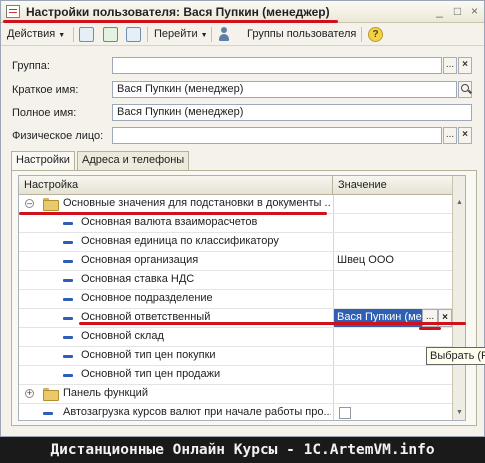  Describe the element at coordinates (465, 65) in the screenshot. I see `group-clear-button: ×` at that location.